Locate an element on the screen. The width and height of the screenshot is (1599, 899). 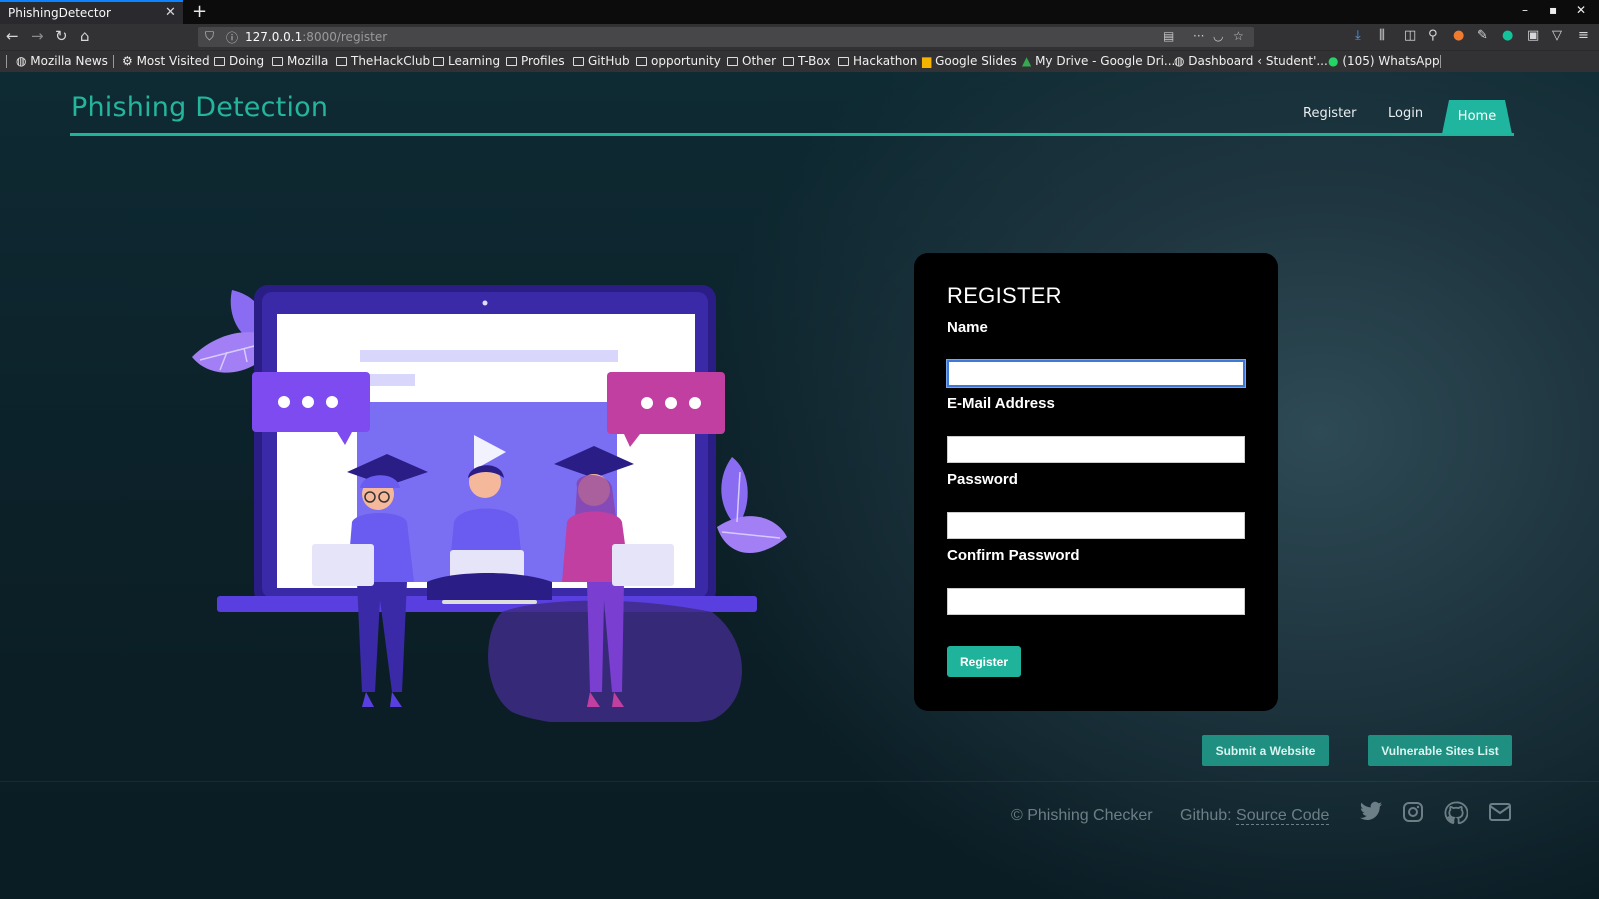
name-label: Name is located at coordinates (967, 327).